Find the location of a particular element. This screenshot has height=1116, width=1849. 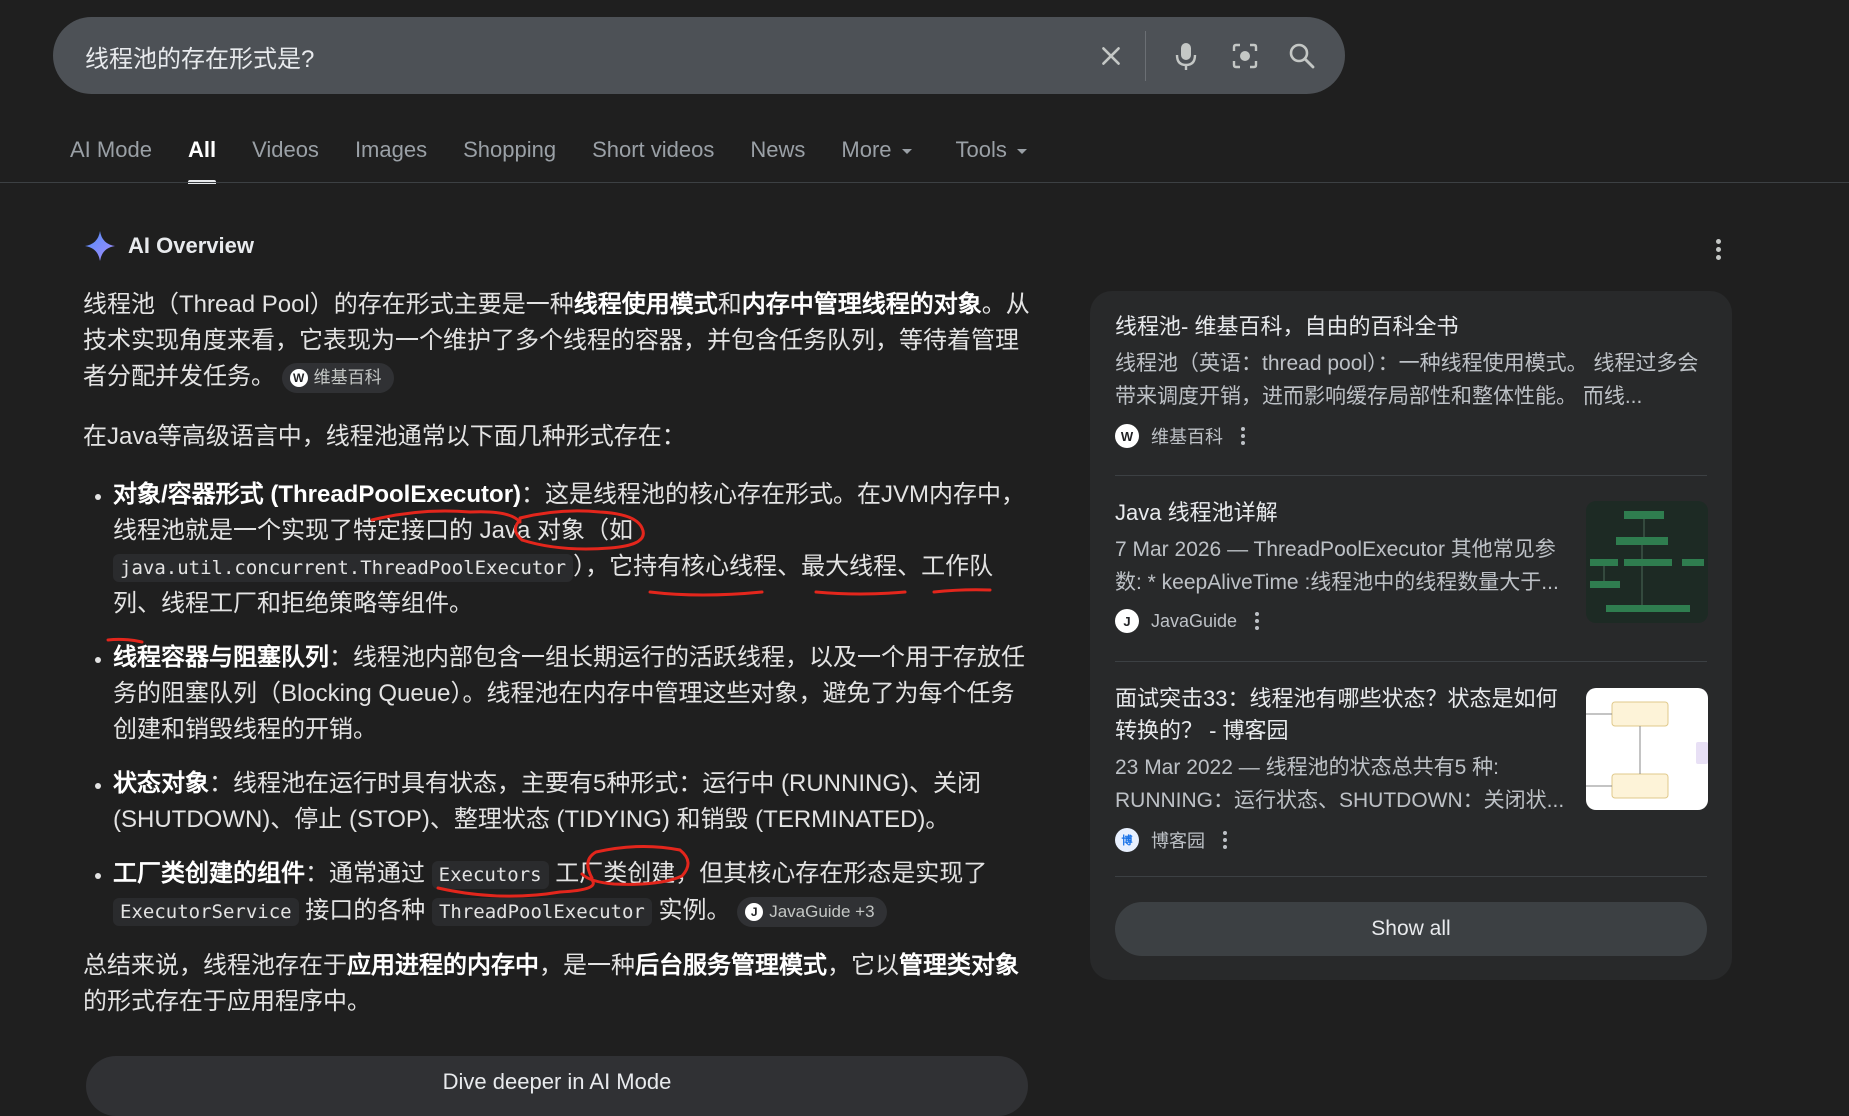

source-site: 维基百科 is located at coordinates (1187, 437).